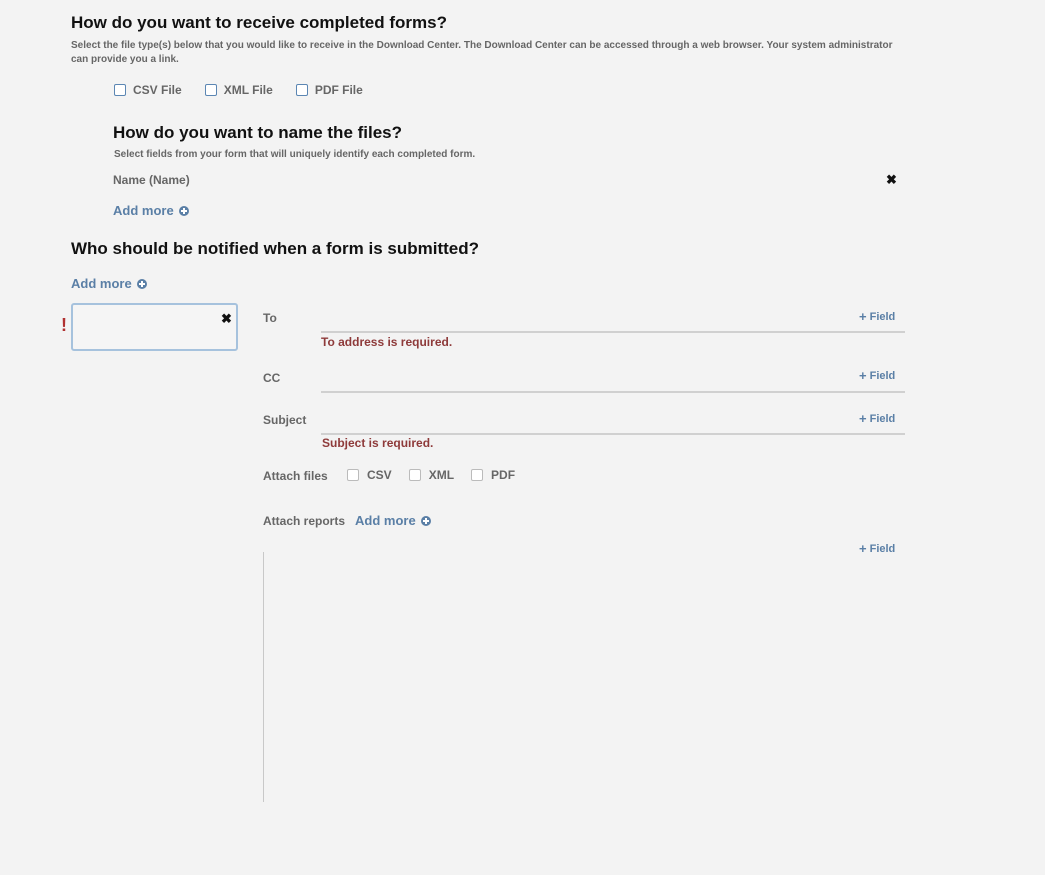 This screenshot has height=875, width=1045. What do you see at coordinates (385, 520) in the screenshot?
I see `attach-reports-add-more-label: Add more` at bounding box center [385, 520].